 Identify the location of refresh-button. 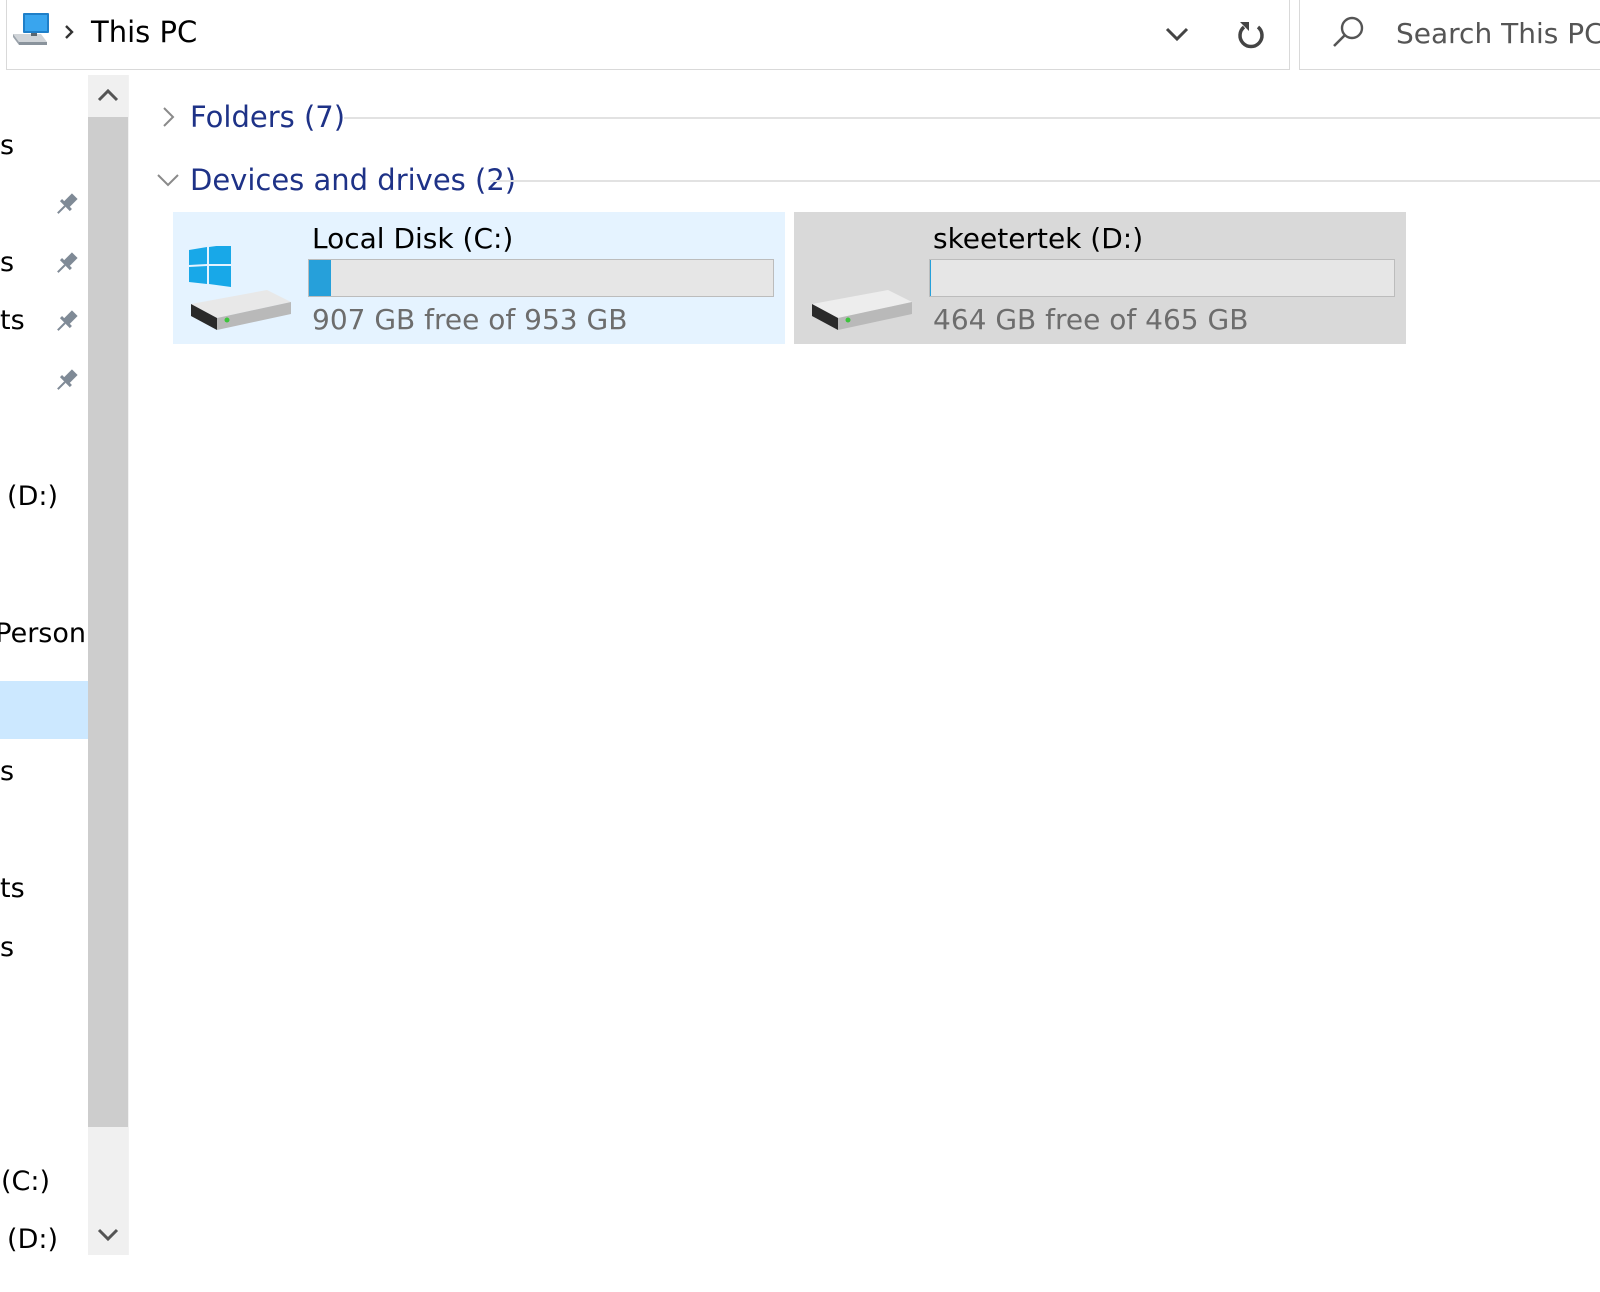
(1251, 35).